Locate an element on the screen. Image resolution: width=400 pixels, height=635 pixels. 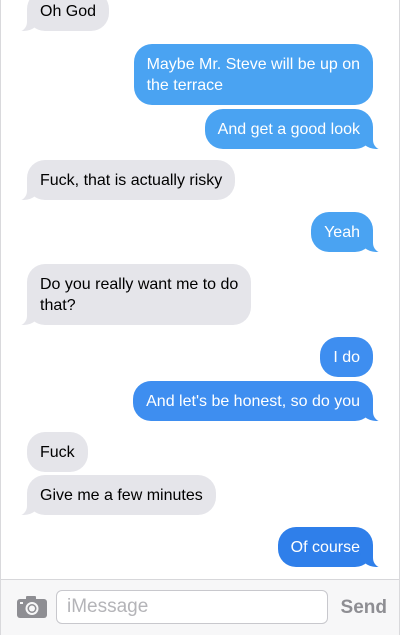
message-bubble-outgoing: I do is located at coordinates (346, 357).